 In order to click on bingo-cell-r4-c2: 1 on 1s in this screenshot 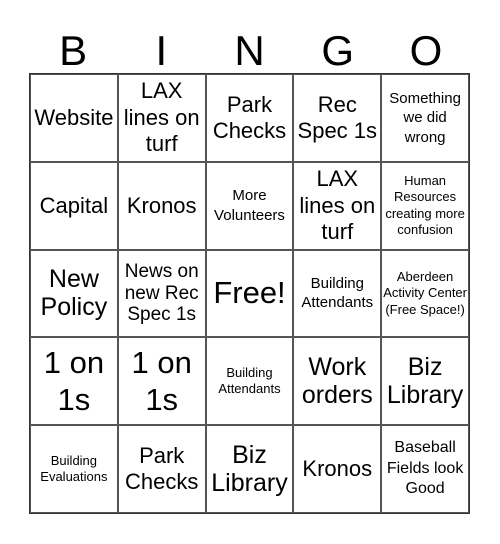, I will do `click(161, 381)`.